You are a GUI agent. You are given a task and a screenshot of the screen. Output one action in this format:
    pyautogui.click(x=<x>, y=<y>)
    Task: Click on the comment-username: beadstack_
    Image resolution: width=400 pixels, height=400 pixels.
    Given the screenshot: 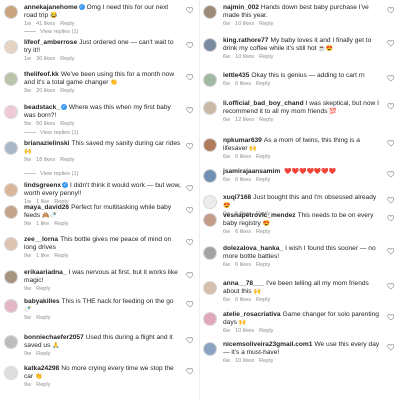 What is the action you would take?
    pyautogui.click(x=42, y=107)
    